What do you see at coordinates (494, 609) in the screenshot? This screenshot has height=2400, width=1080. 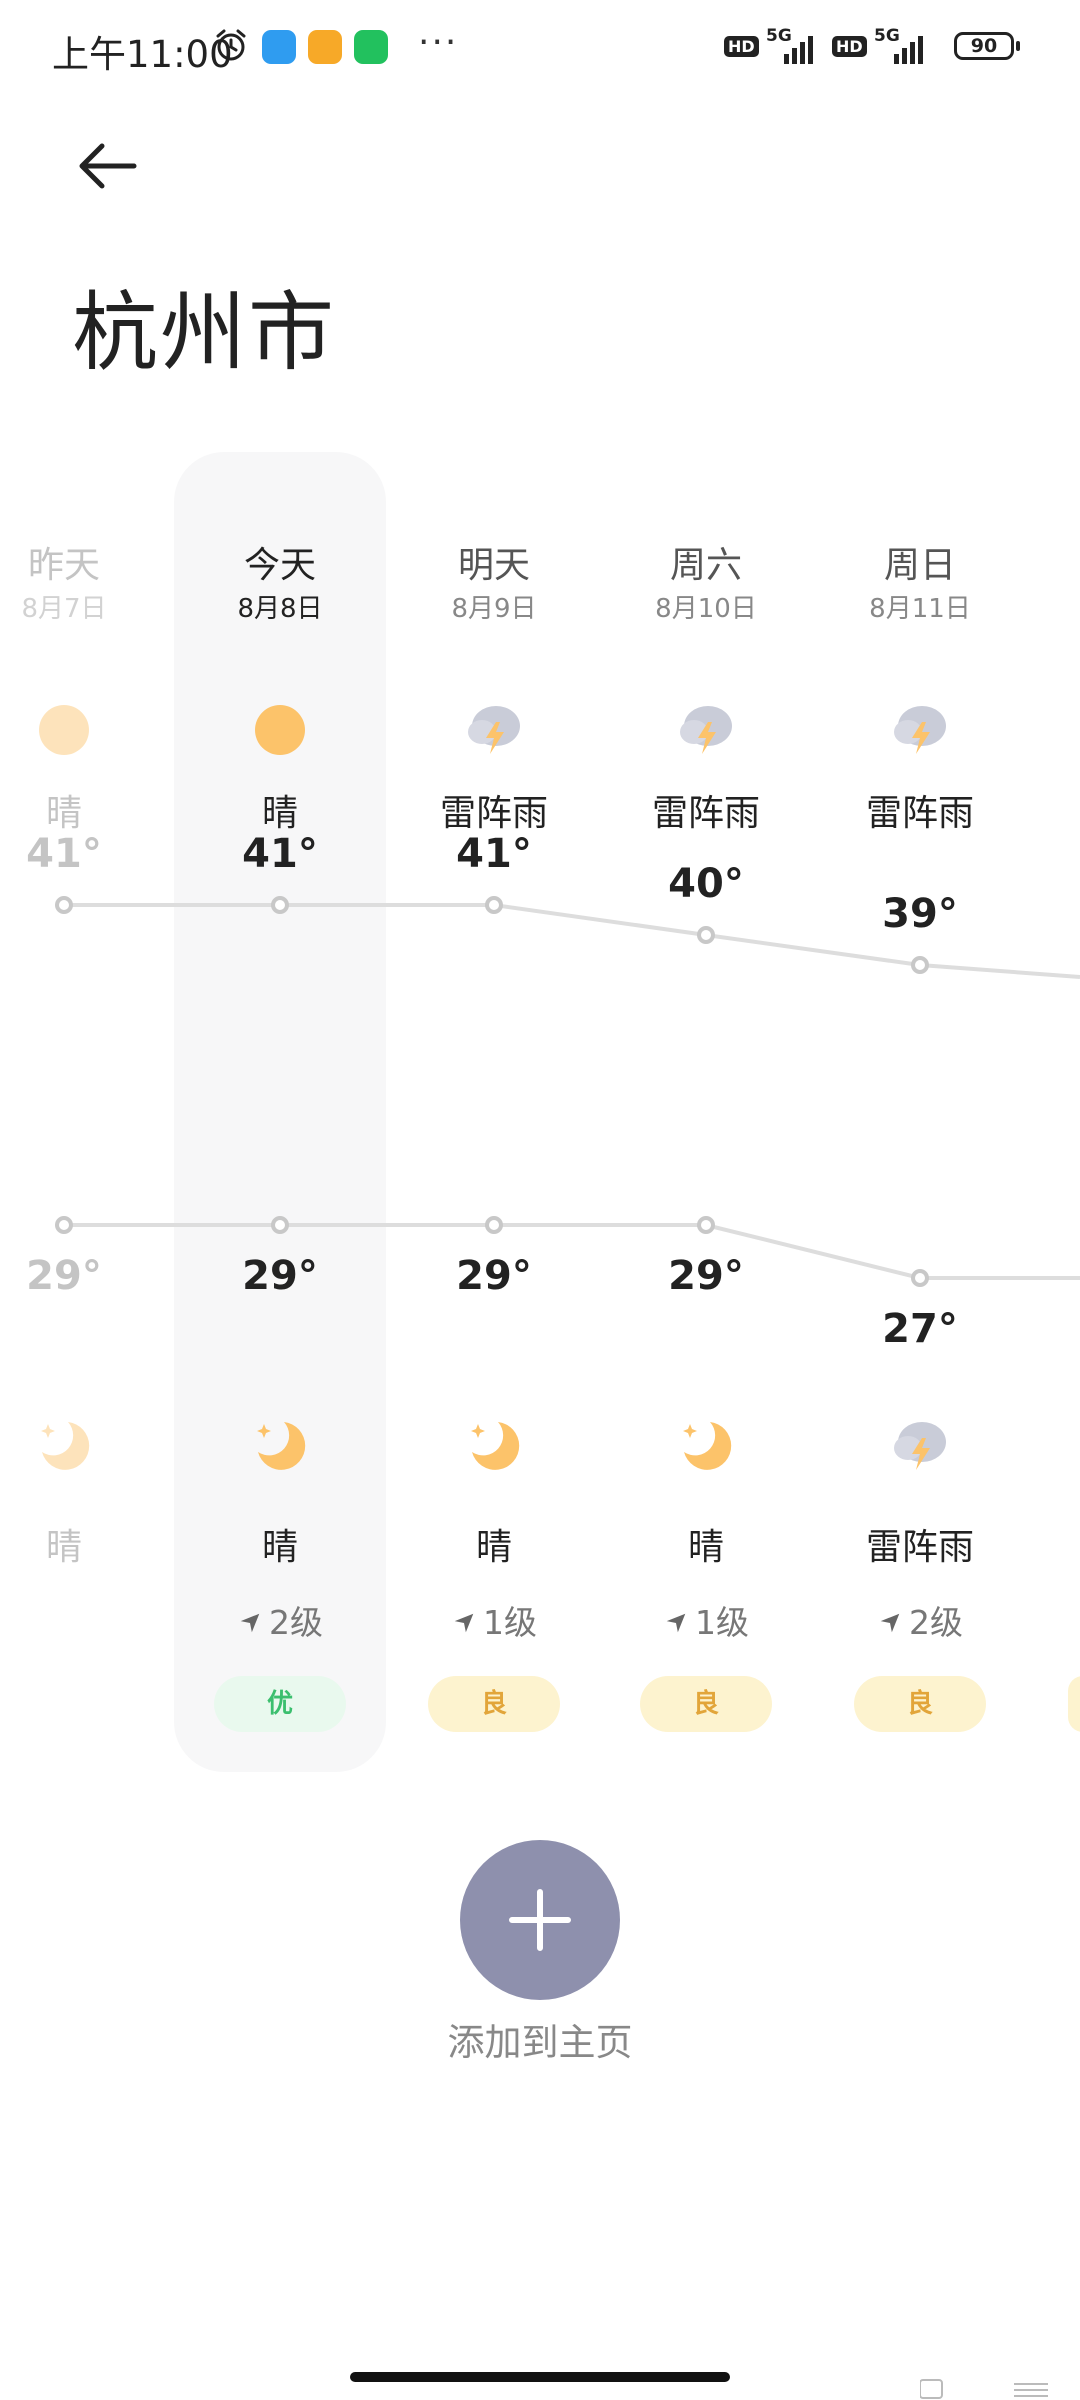 I see `day-date: 8月9日` at bounding box center [494, 609].